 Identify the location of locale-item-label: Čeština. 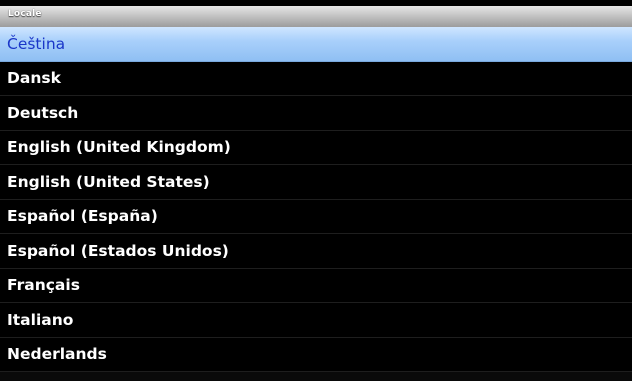
(36, 43).